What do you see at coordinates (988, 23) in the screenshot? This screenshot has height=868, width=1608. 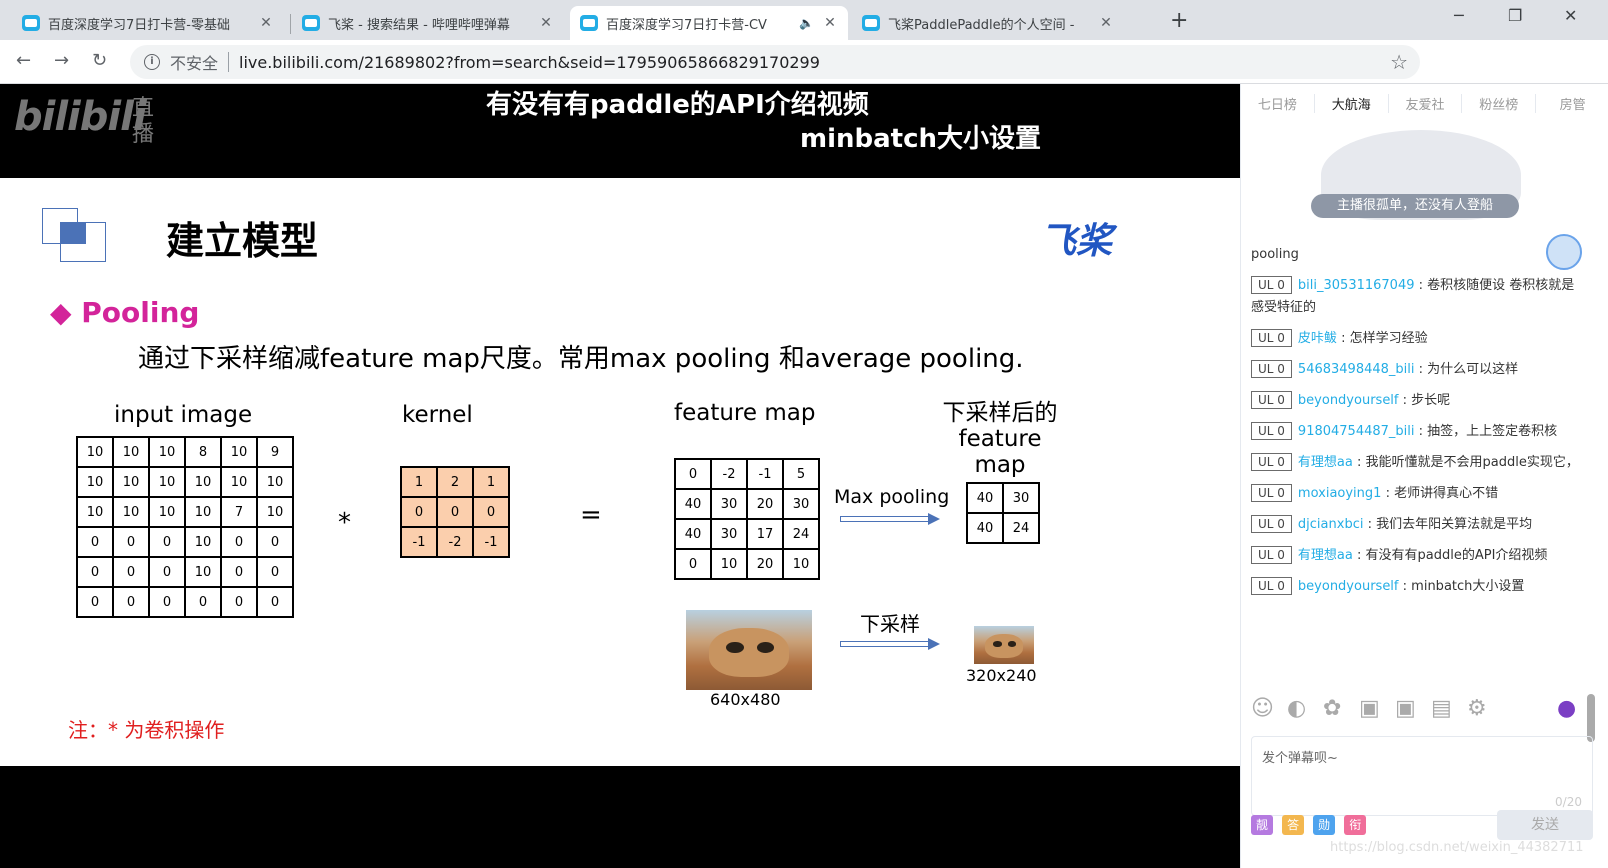 I see `tab-4: 飞桨PaddlePaddle的个人空间 - ✕` at bounding box center [988, 23].